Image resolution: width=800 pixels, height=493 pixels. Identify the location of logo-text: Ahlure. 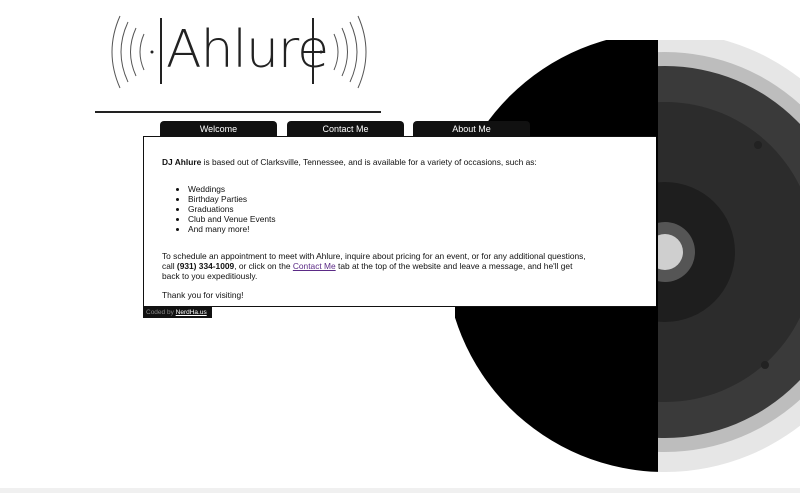
(247, 50).